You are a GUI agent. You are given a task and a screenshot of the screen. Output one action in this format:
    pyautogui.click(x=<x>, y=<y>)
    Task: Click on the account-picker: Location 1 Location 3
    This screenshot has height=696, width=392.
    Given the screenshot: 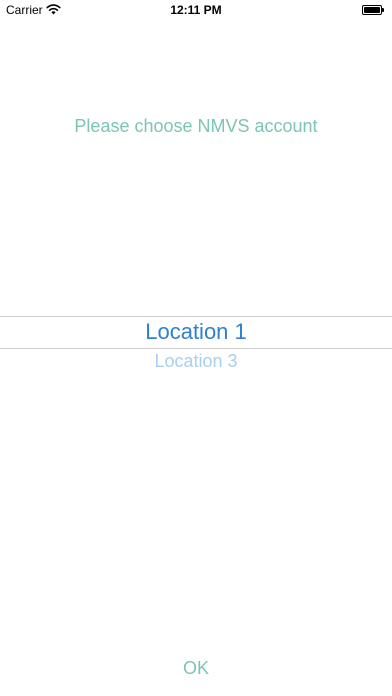 What is the action you would take?
    pyautogui.click(x=196, y=350)
    